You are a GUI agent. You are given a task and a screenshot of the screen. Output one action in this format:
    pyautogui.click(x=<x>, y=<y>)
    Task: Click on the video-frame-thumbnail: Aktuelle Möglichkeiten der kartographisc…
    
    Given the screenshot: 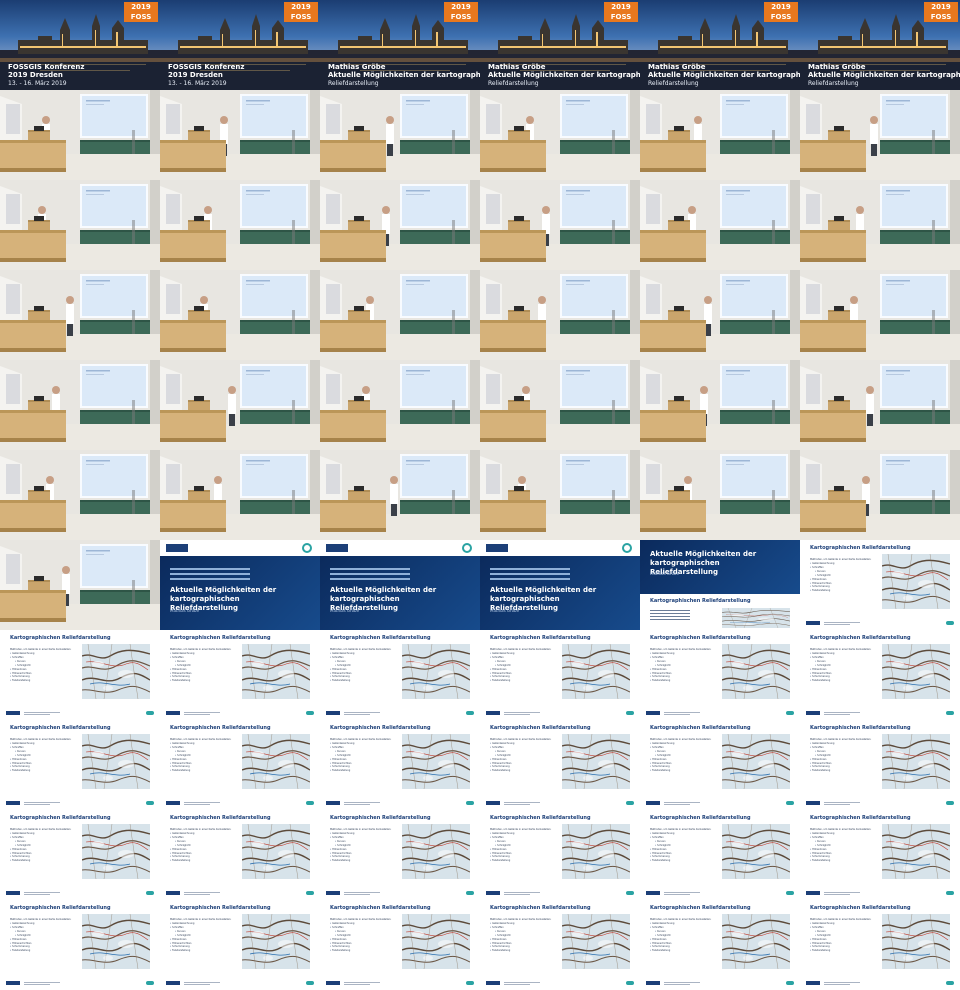 What is the action you would take?
    pyautogui.click(x=240, y=585)
    